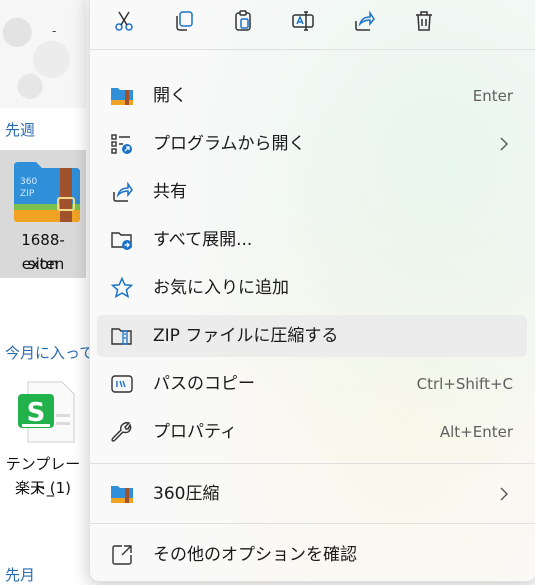 This screenshot has height=585, width=535. Describe the element at coordinates (170, 192) in the screenshot. I see `menu-item-label: 共有` at that location.